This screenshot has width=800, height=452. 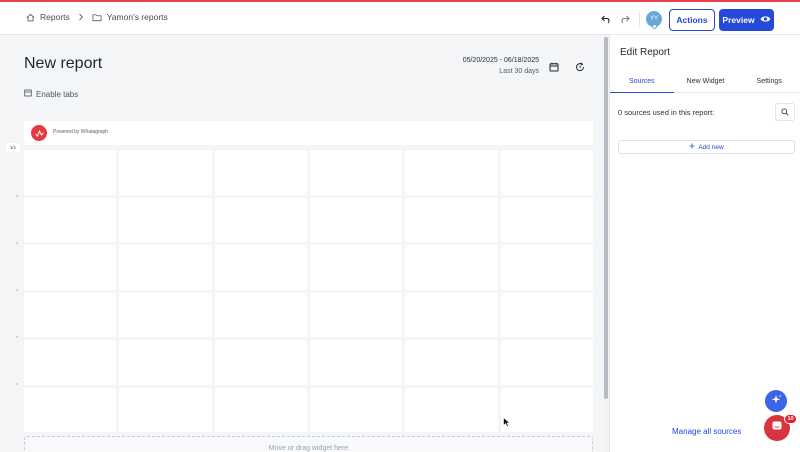 I want to click on date-range-preset: Last 30 days, so click(x=519, y=71).